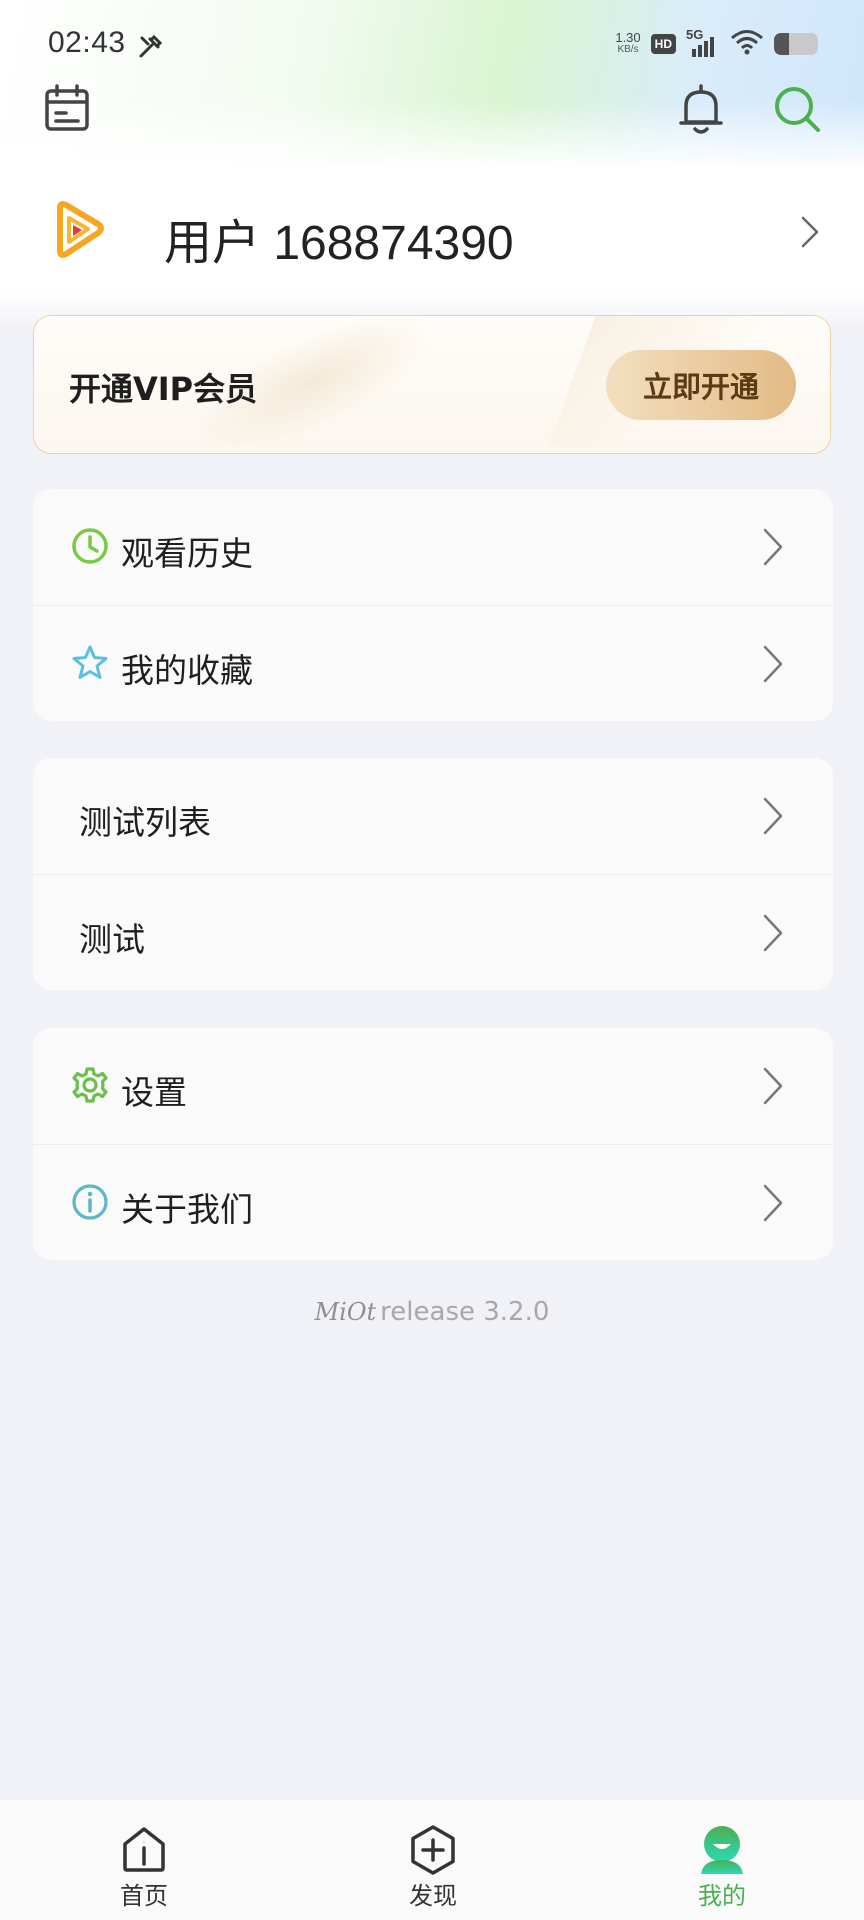  Describe the element at coordinates (433, 663) in the screenshot. I see `menu-item-favorites: 我的收藏` at that location.